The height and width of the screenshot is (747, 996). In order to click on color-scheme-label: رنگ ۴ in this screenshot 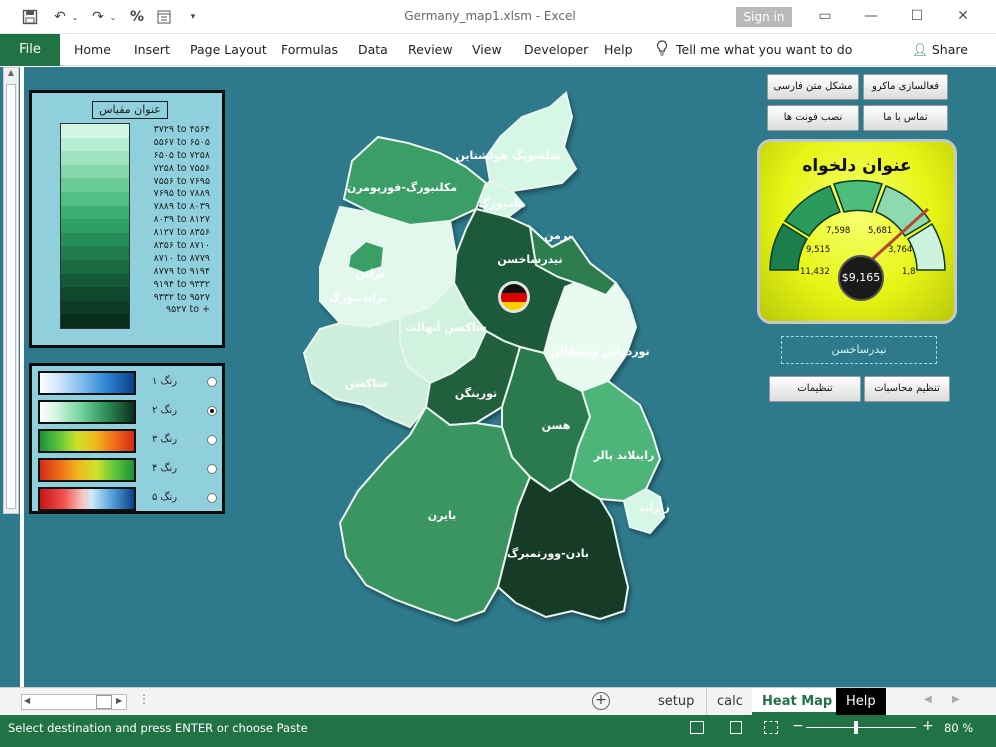, I will do `click(165, 468)`.